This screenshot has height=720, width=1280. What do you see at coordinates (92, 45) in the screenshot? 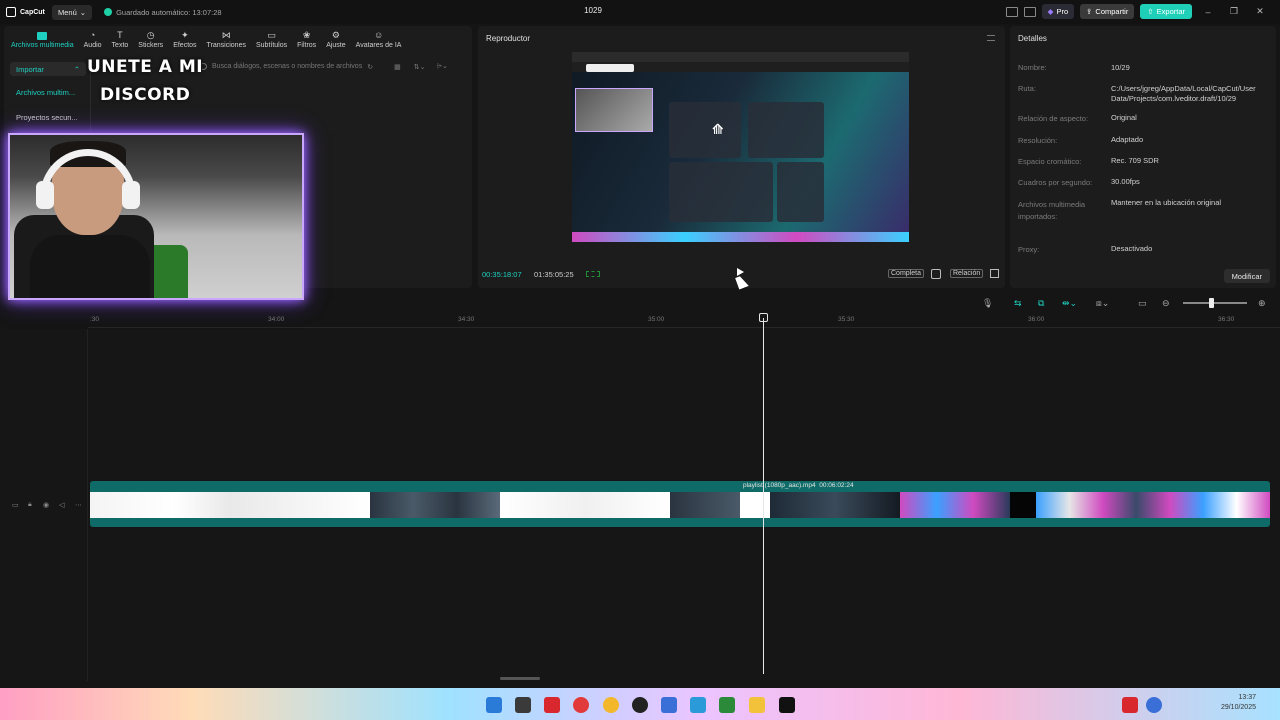
I see `tab-label: Audio` at bounding box center [92, 45].